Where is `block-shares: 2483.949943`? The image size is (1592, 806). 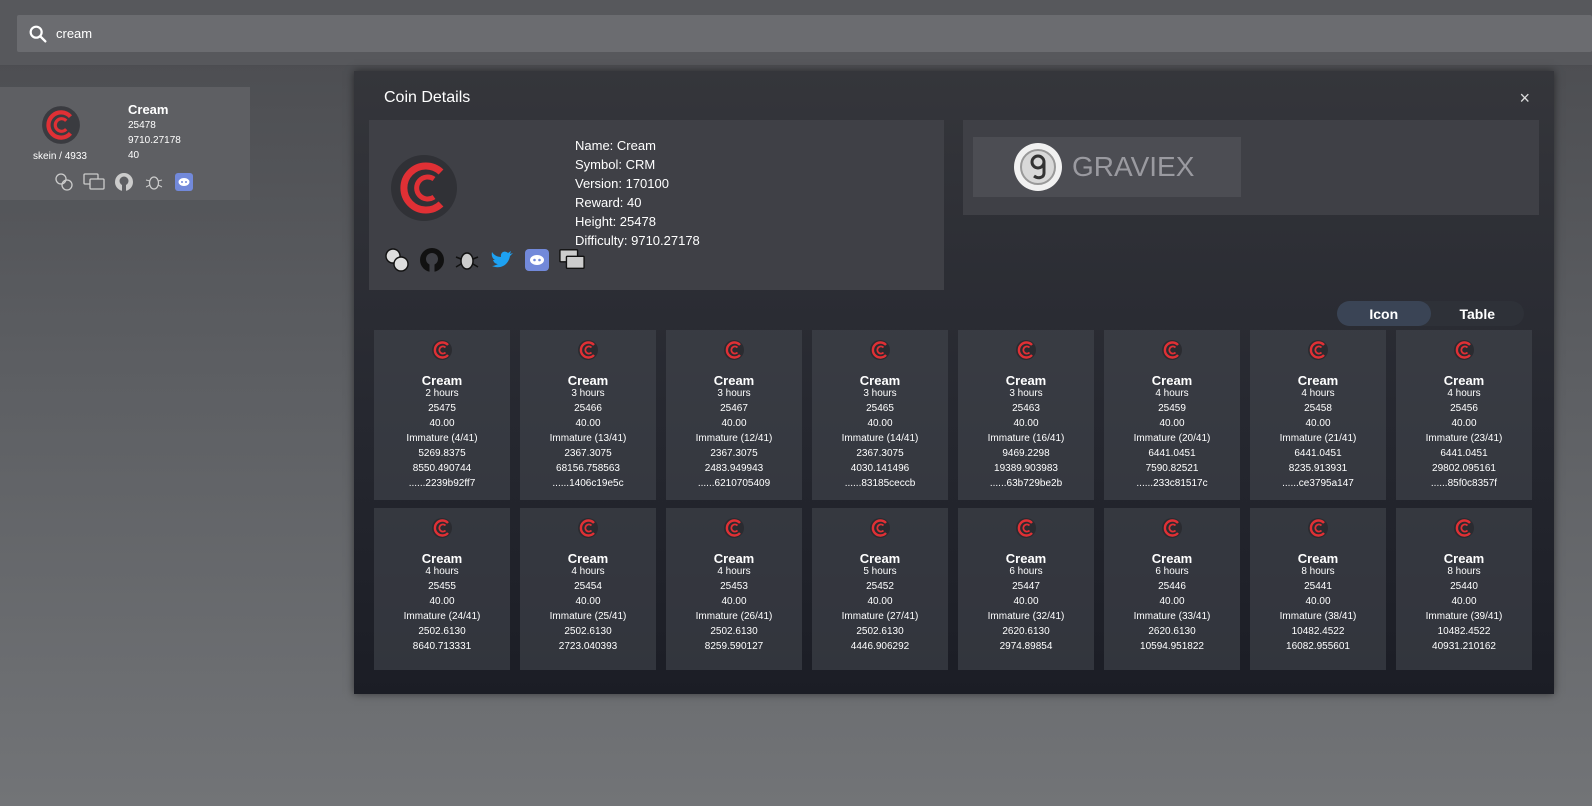
block-shares: 2483.949943 is located at coordinates (734, 468).